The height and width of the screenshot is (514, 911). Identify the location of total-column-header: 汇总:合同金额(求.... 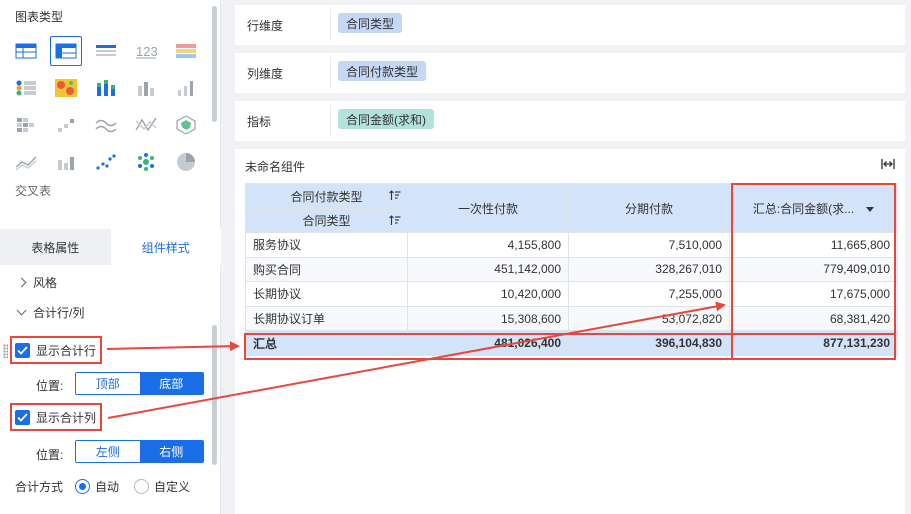
(813, 208).